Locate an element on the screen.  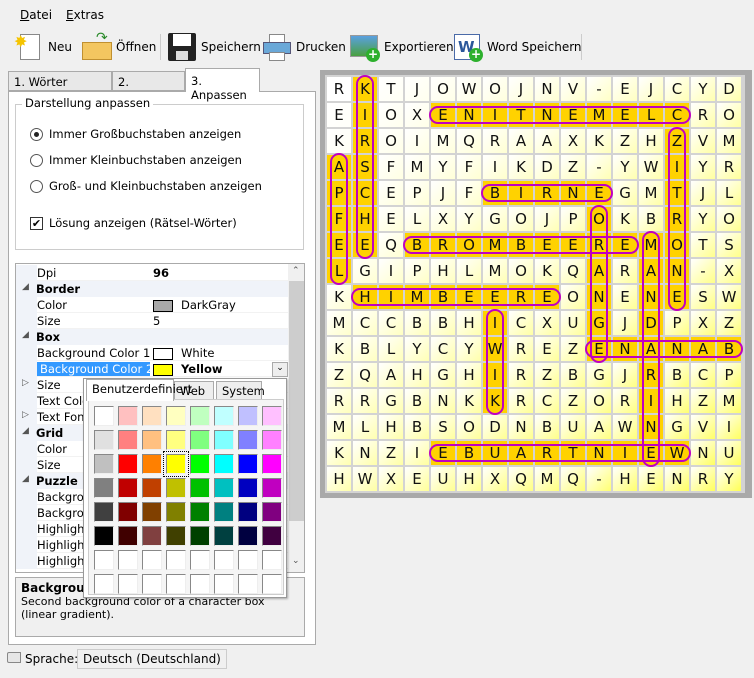
tab-woerter-angeben: 1. Wörter angeben is located at coordinates (60, 87).